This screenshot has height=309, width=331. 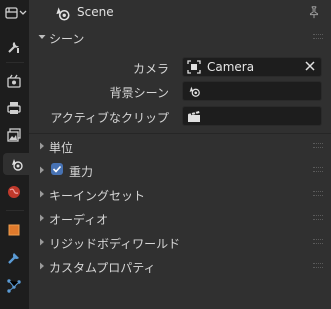 I want to click on modifier-icon, so click(x=13, y=258).